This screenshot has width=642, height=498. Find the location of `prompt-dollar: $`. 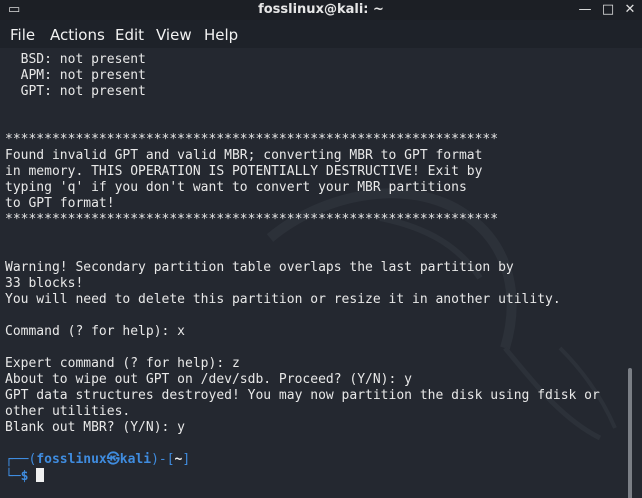

prompt-dollar: $ is located at coordinates (28, 476).